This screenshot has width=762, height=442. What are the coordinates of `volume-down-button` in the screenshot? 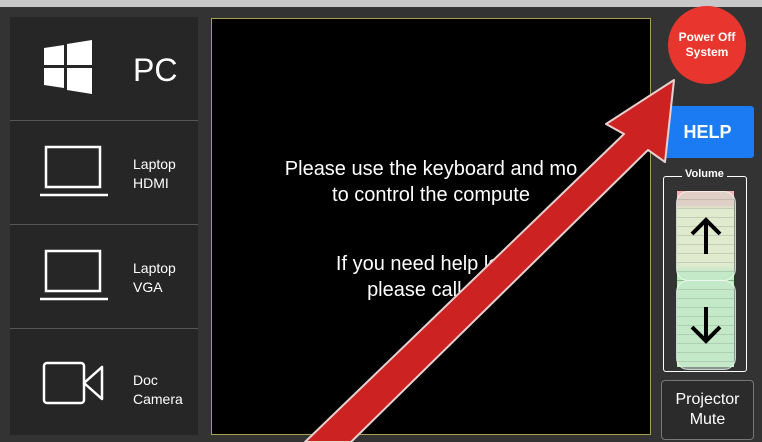 It's located at (706, 325).